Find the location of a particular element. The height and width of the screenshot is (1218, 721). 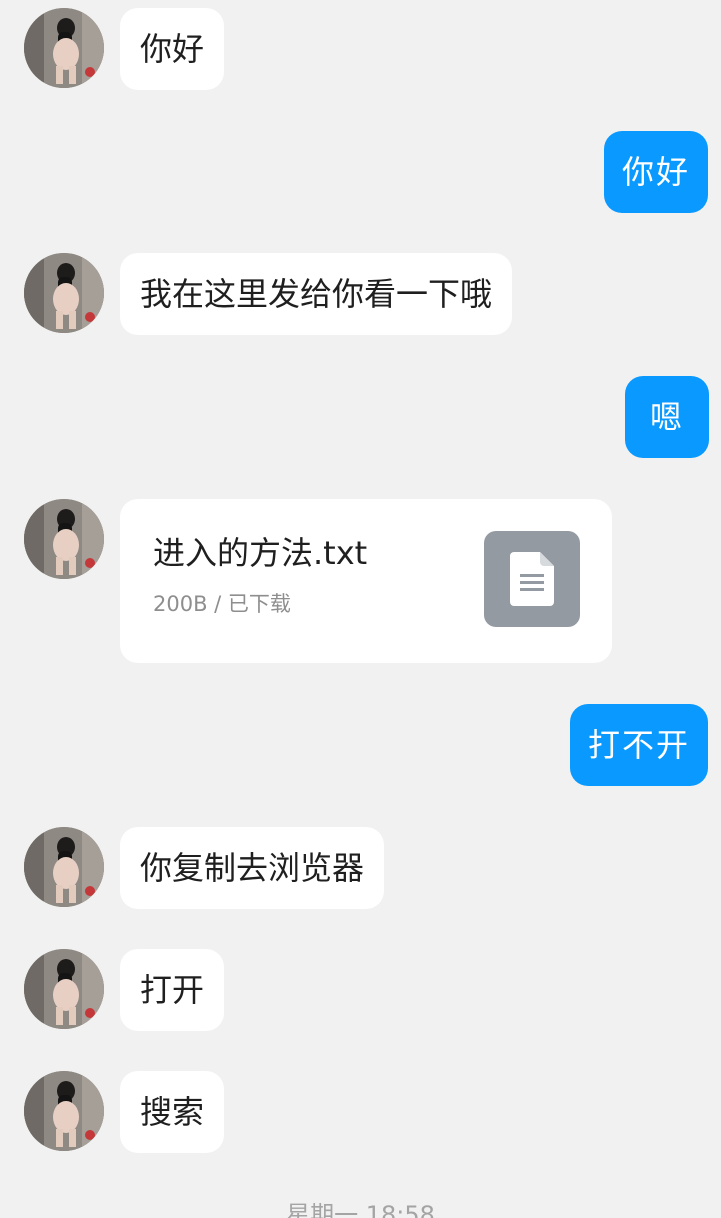

message-bubble-outgoing: 嗯 is located at coordinates (667, 417).